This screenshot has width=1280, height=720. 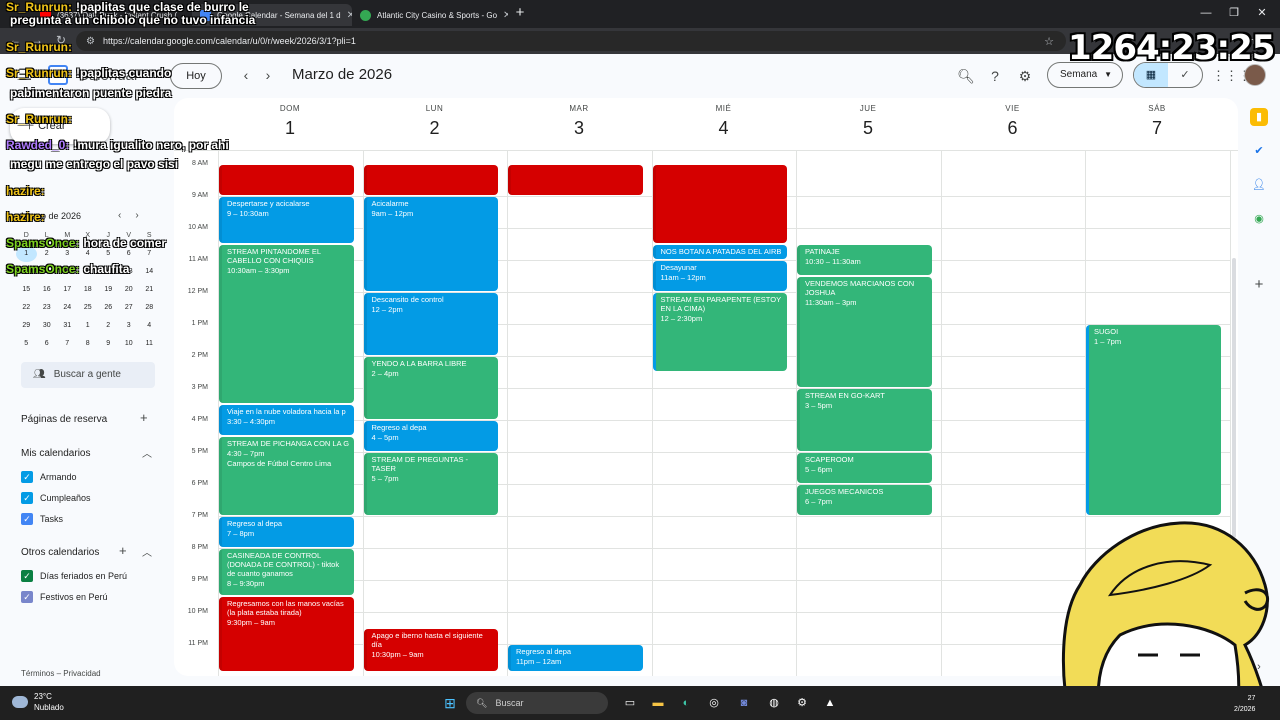 I want to click on tasks-icon: ✔, so click(x=1259, y=151).